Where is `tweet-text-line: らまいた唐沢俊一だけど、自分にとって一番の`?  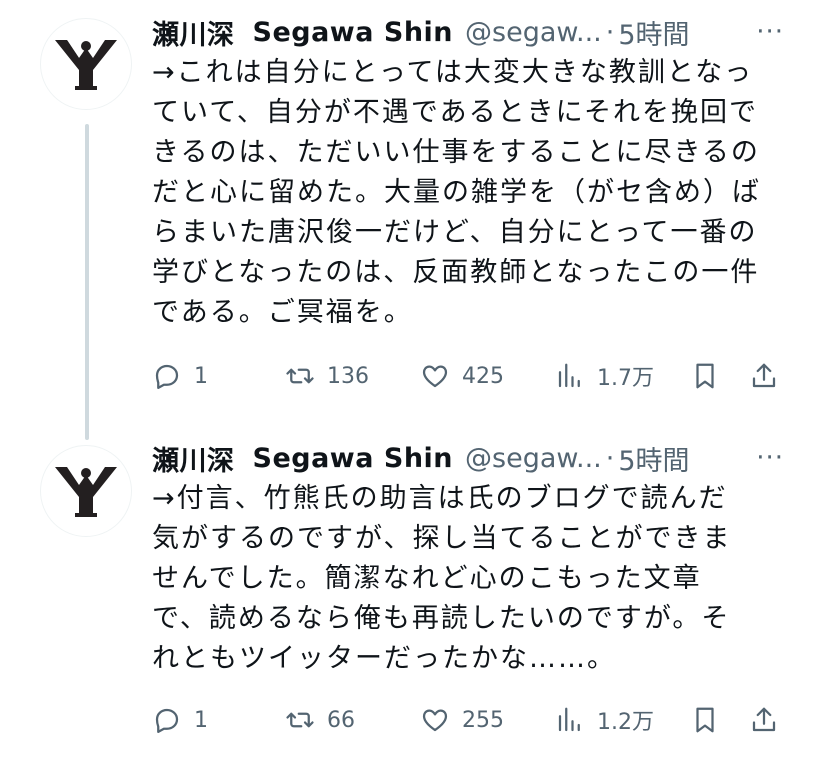
tweet-text-line: らまいた唐沢俊一だけど、自分にとって一番の is located at coordinates (455, 232).